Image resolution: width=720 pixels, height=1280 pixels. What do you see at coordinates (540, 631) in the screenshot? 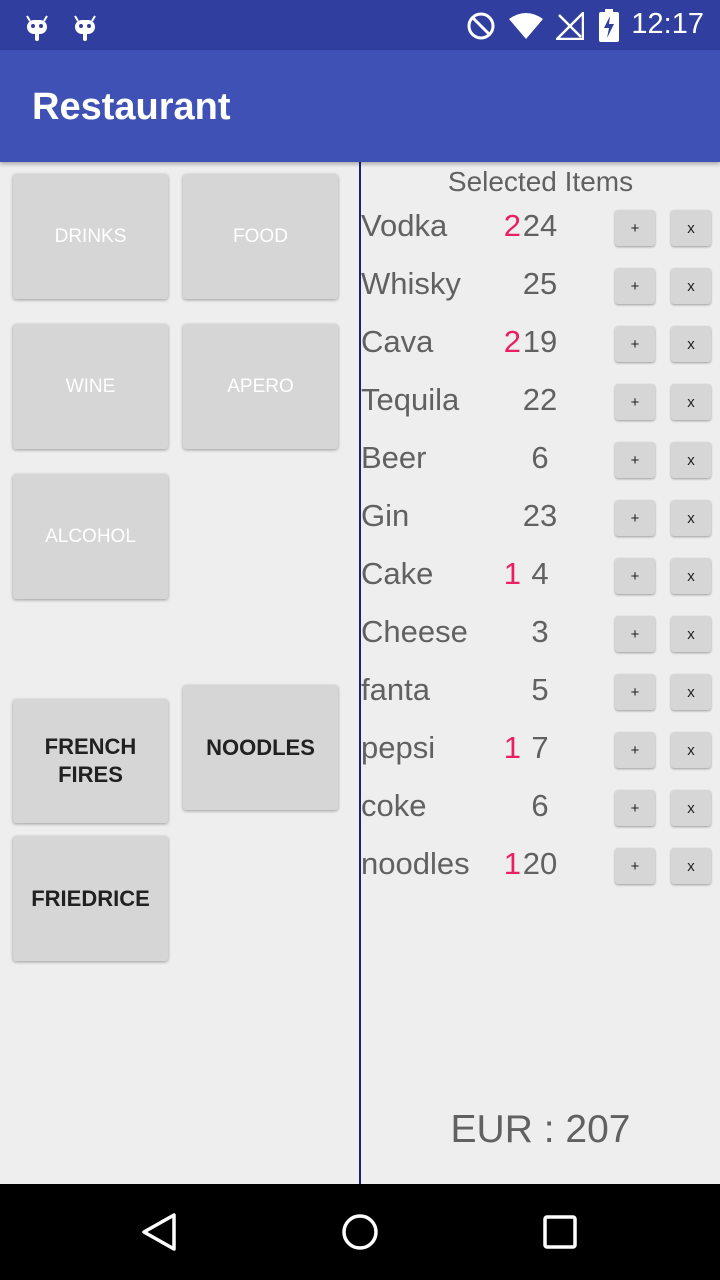
I see `item-price: 3` at bounding box center [540, 631].